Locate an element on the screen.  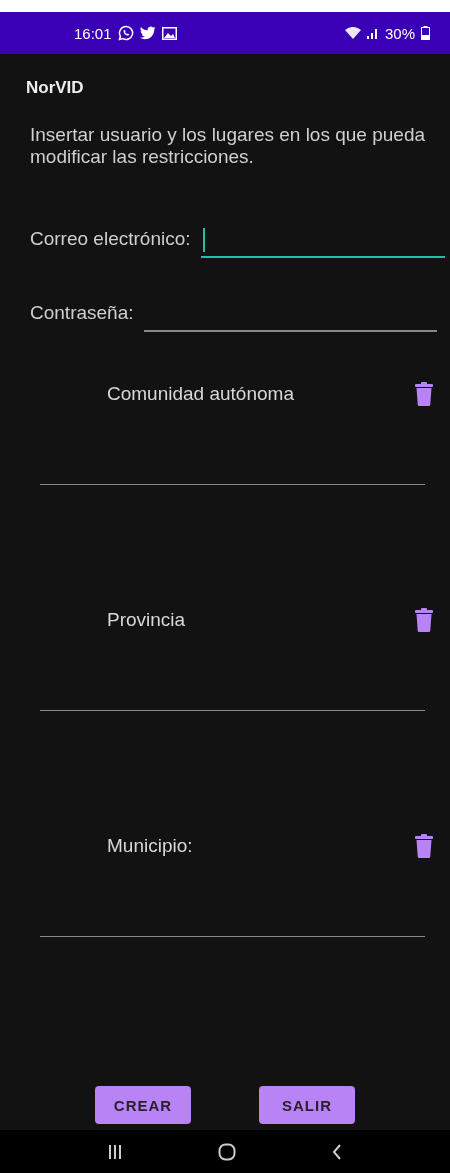
instructions-text: Insertar usuario y los lugares en los que pueda modificar las restricciones. is located at coordinates (228, 146).